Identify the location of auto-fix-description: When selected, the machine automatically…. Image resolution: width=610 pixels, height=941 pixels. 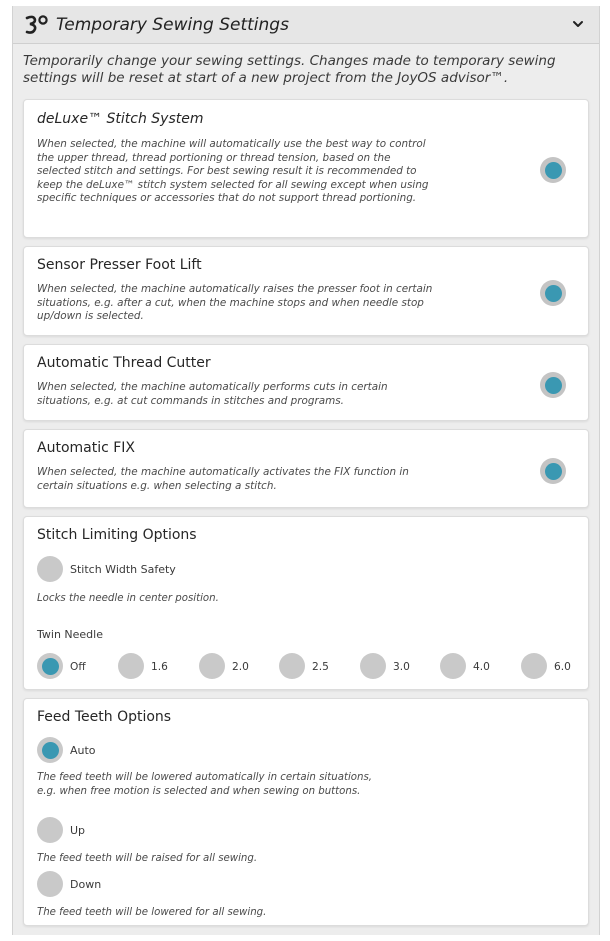
(223, 479).